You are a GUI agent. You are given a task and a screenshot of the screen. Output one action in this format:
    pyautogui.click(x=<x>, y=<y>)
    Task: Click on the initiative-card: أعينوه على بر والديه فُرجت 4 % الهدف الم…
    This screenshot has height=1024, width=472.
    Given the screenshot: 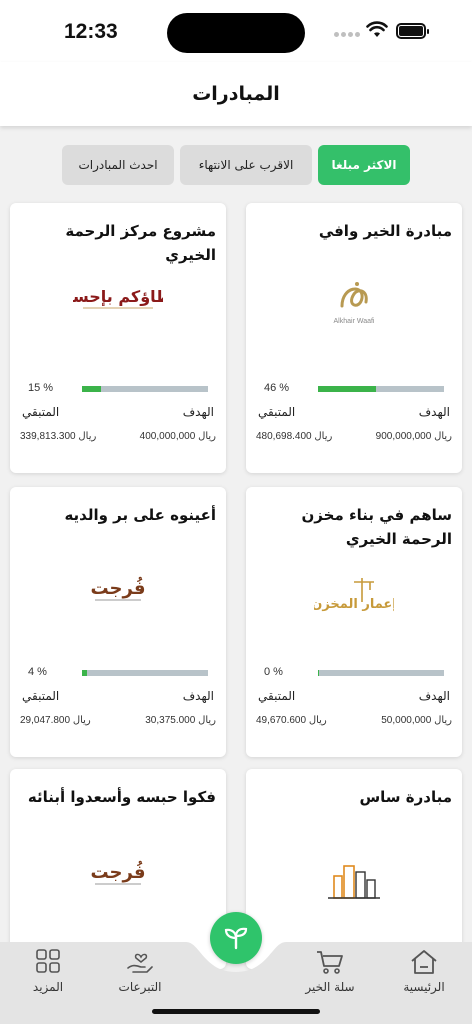 What is the action you would take?
    pyautogui.click(x=118, y=622)
    